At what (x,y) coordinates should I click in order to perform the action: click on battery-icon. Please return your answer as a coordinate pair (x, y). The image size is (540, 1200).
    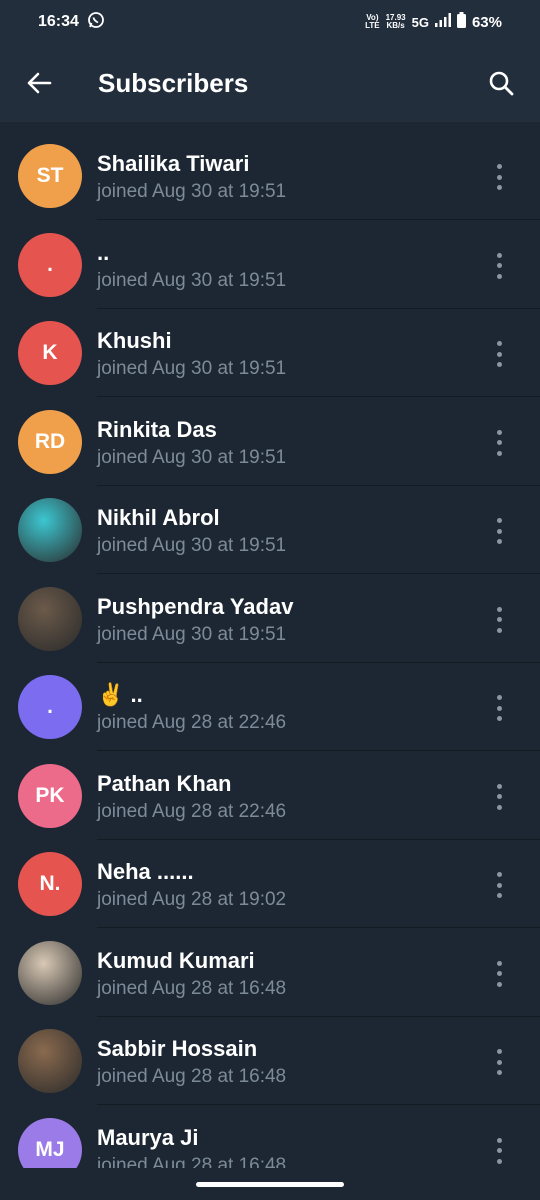
    Looking at the image, I should click on (461, 22).